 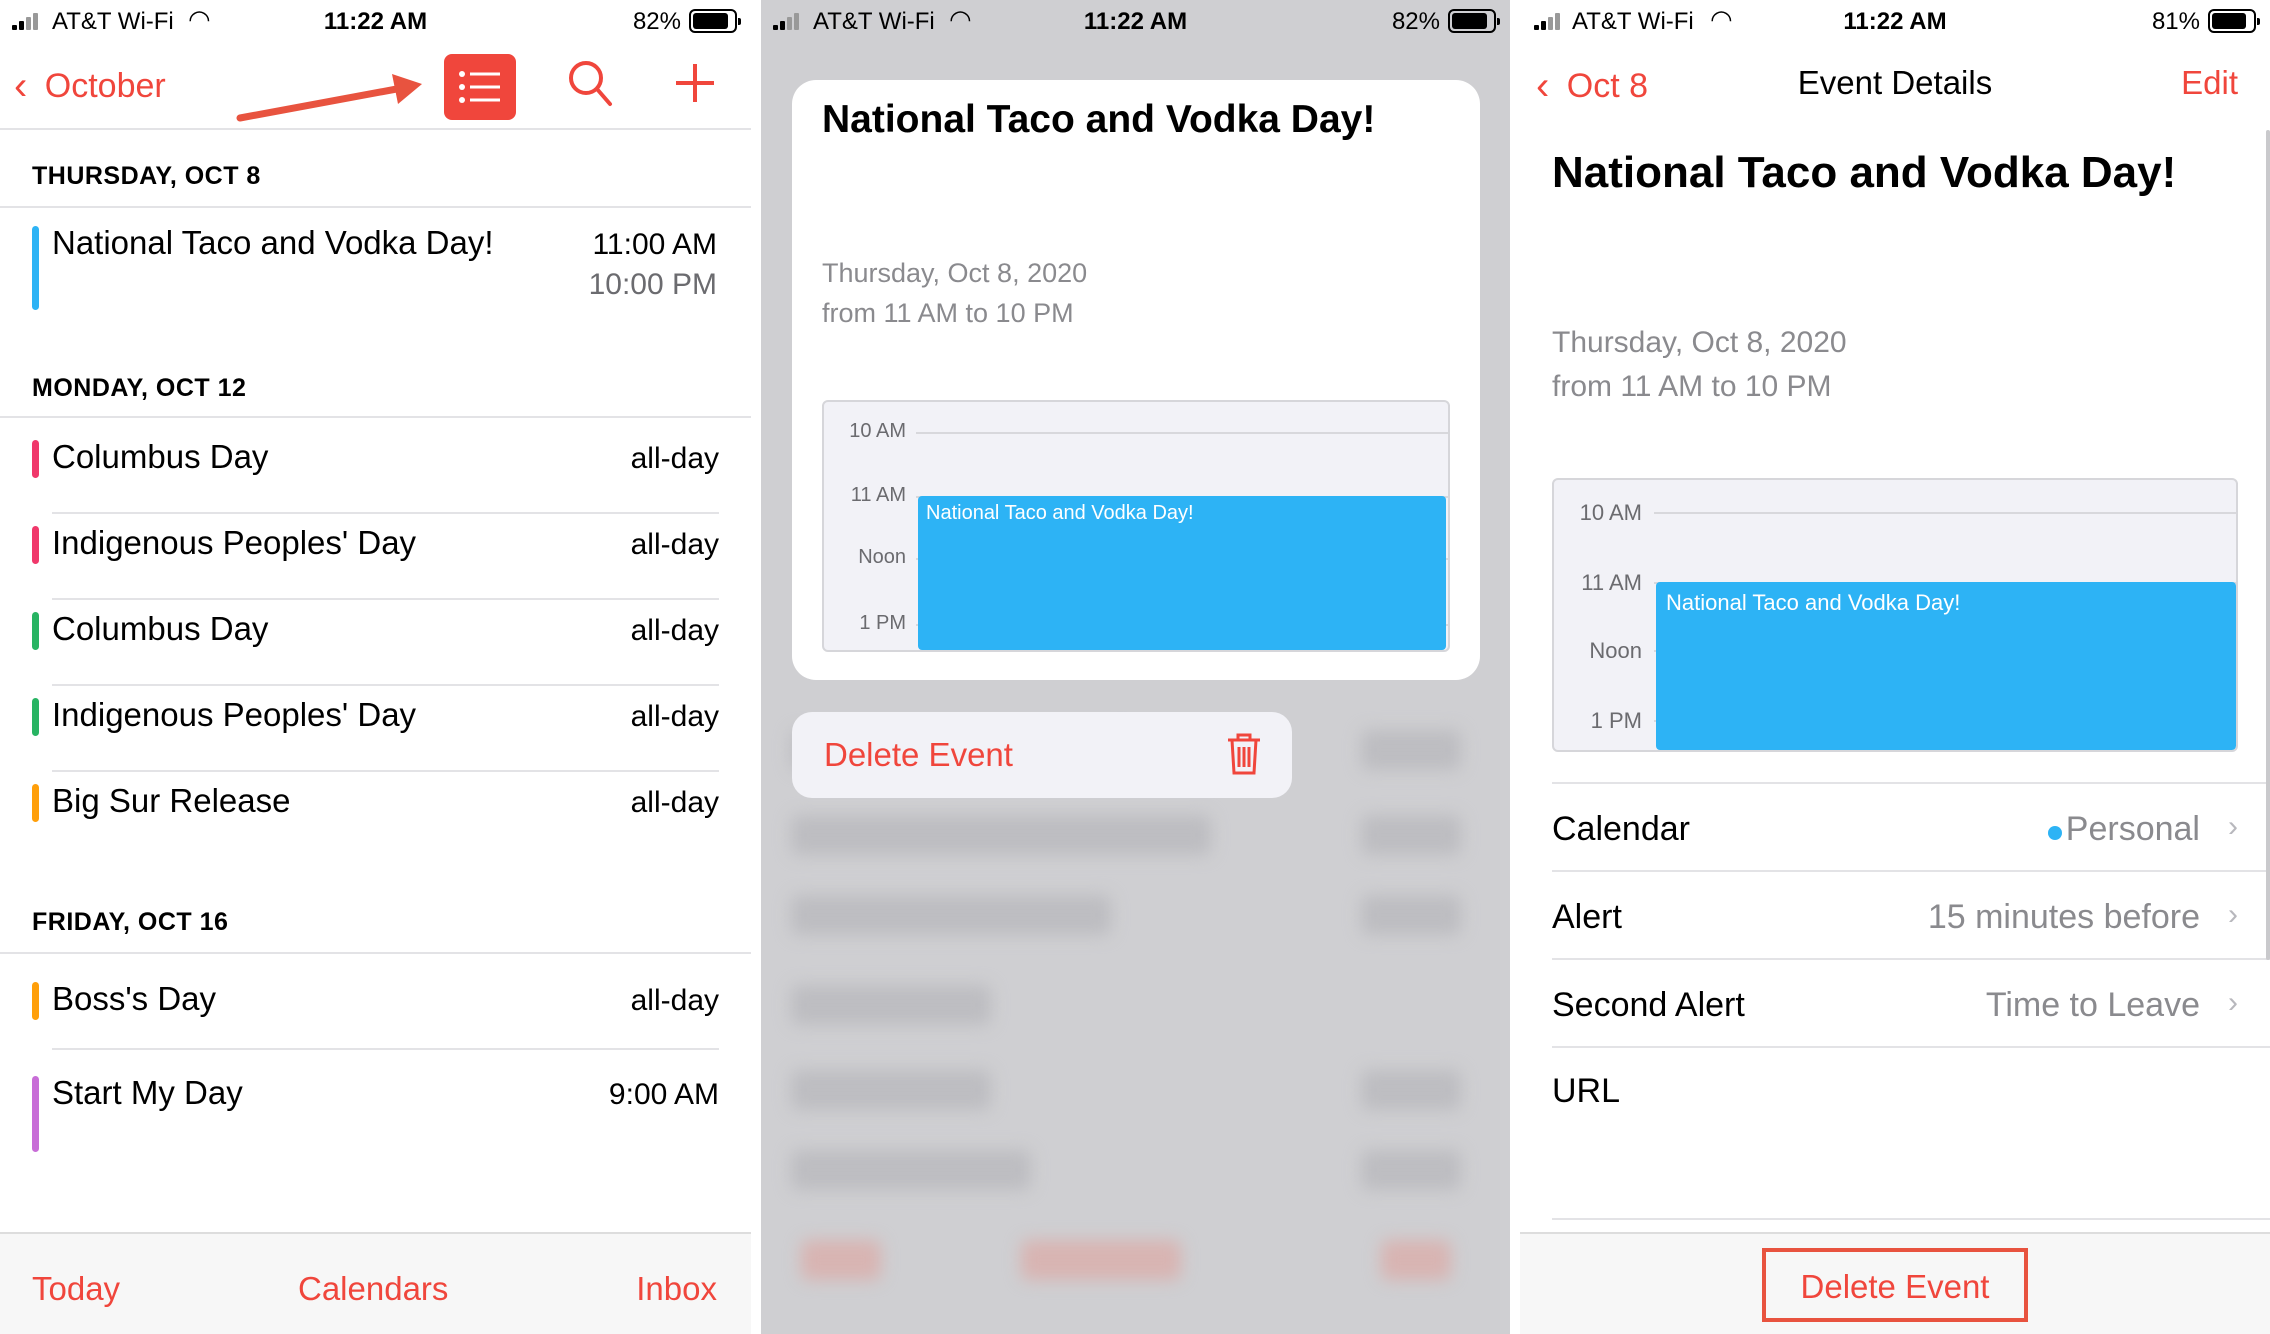 I want to click on list-icon, so click(x=479, y=87).